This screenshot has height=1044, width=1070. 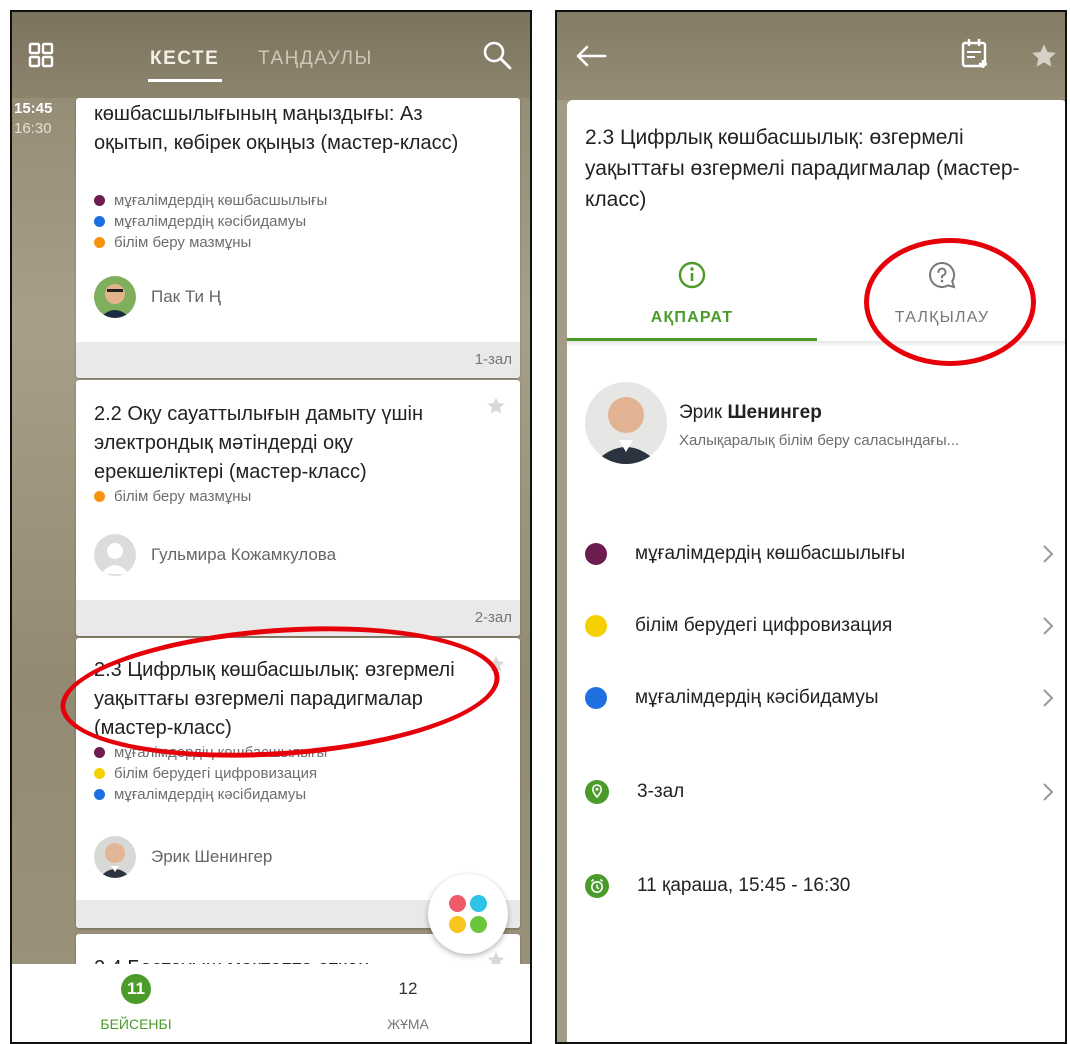 What do you see at coordinates (692, 275) in the screenshot?
I see `info-icon` at bounding box center [692, 275].